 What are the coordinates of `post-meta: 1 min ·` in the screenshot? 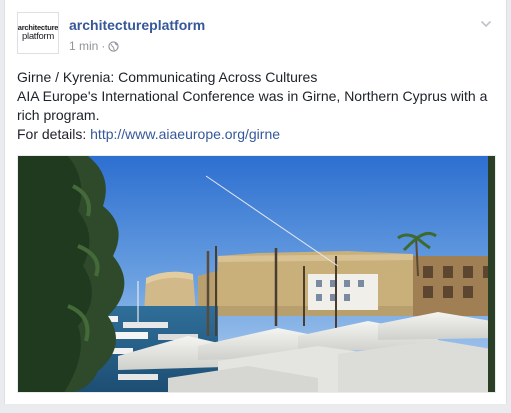 It's located at (94, 46).